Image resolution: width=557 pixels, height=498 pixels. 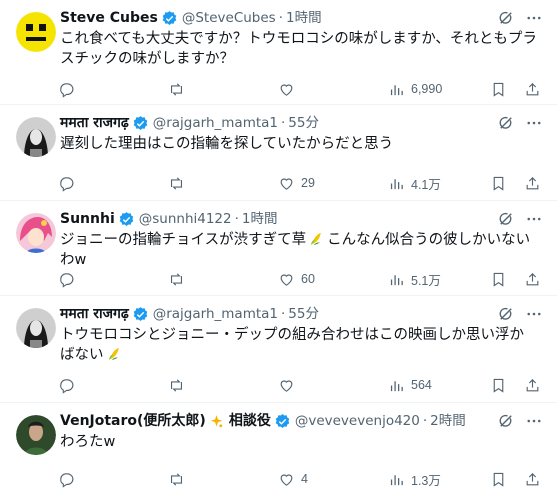 What do you see at coordinates (133, 421) in the screenshot?
I see `author-name: VenJotaro(便所太郎)` at bounding box center [133, 421].